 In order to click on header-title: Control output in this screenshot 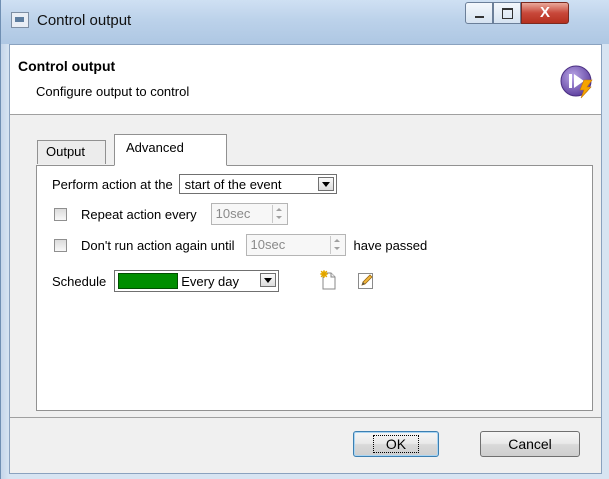, I will do `click(67, 66)`.